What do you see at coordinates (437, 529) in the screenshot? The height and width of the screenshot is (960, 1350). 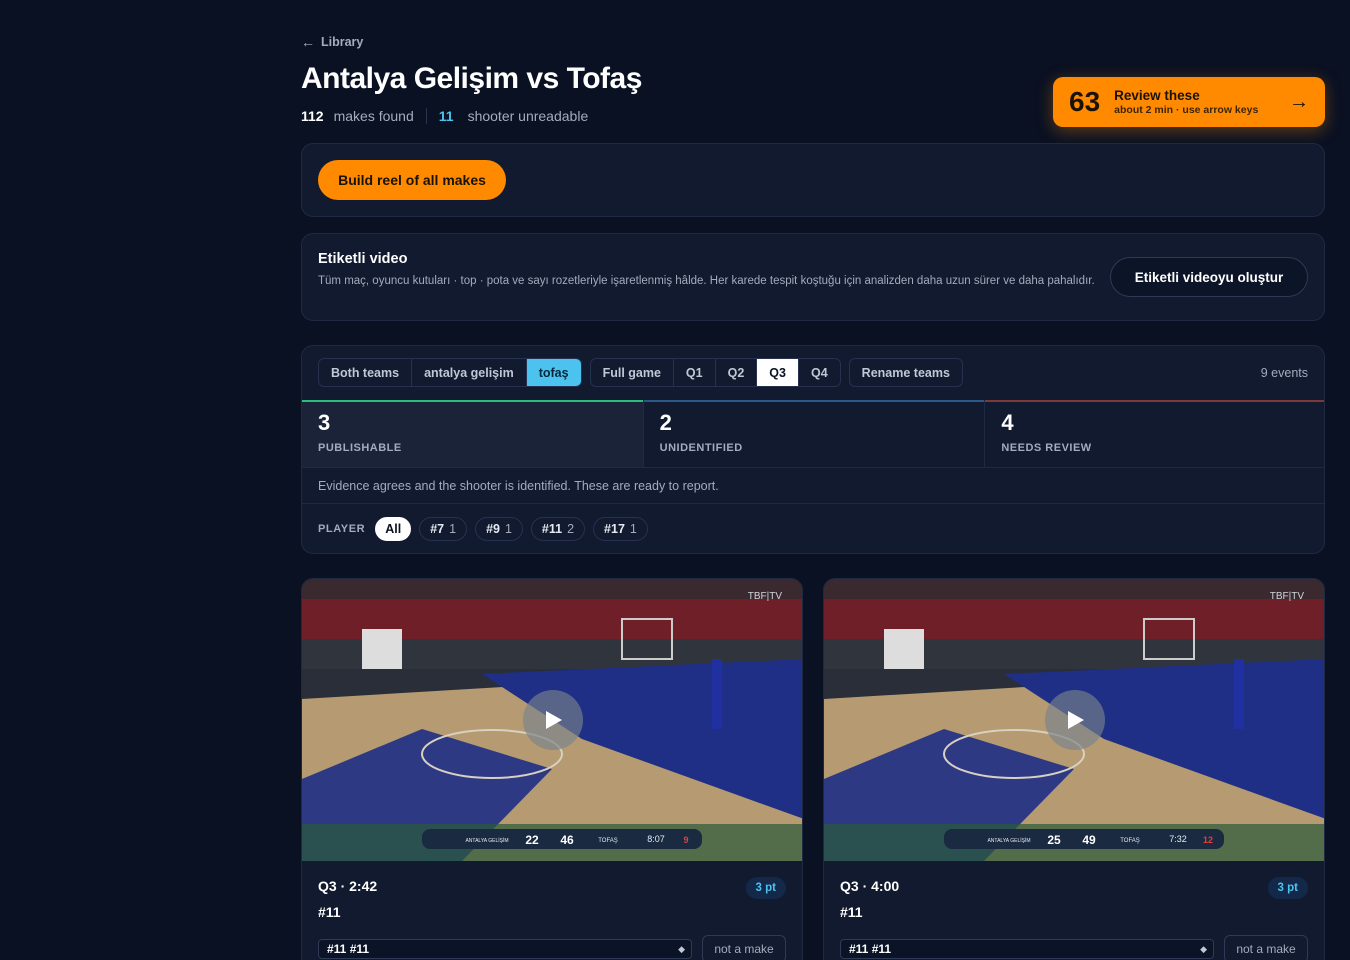 I see `player-chip-name: #7` at bounding box center [437, 529].